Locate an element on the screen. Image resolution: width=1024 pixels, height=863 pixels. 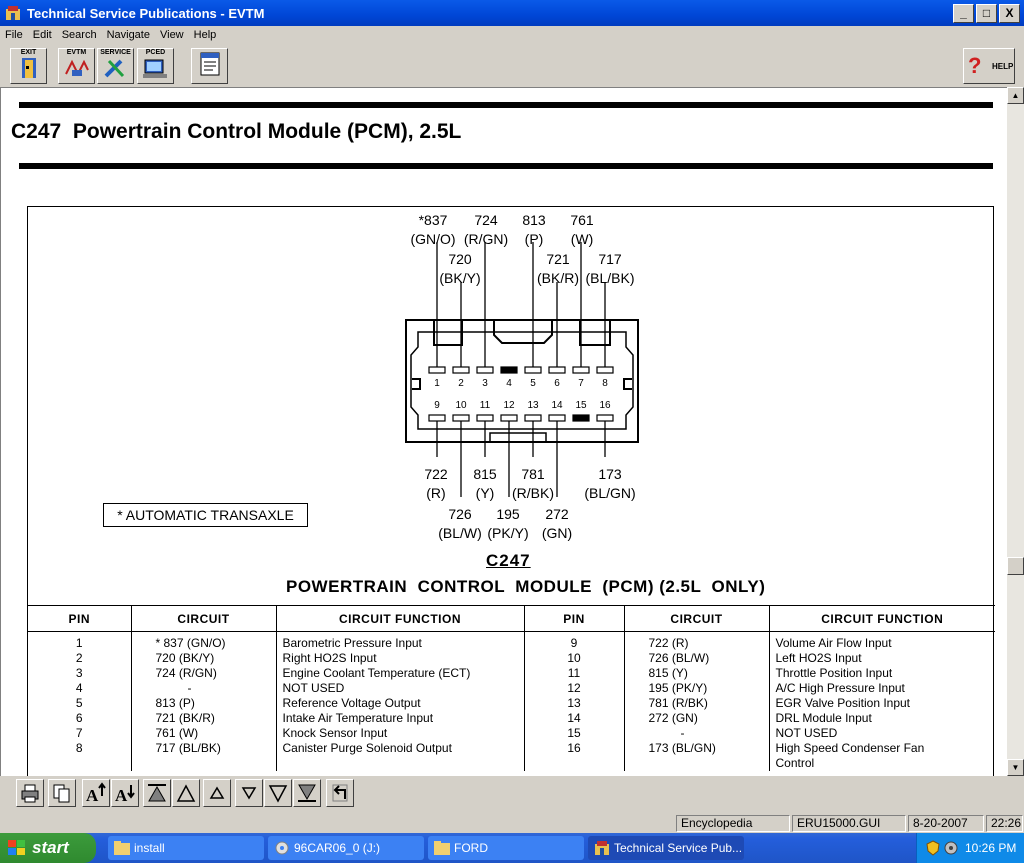
notepad-button is located at coordinates (209, 66).